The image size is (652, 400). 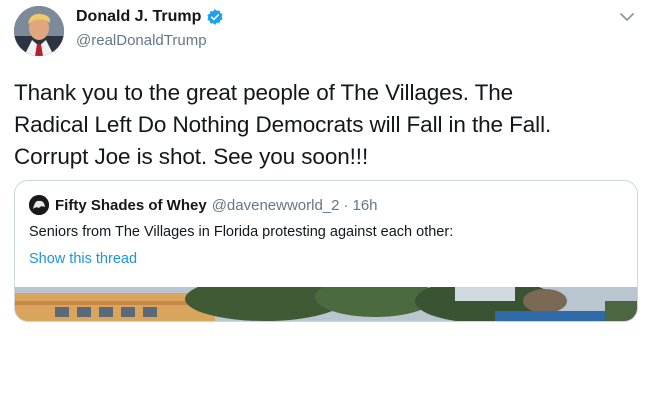 What do you see at coordinates (141, 40) in the screenshot?
I see `author-handle: @realDonaldTrump` at bounding box center [141, 40].